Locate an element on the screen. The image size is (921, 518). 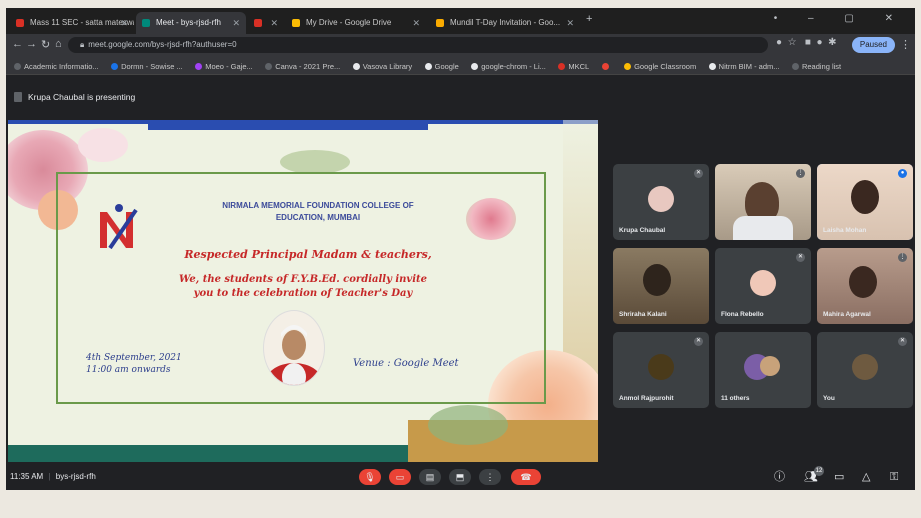
participant-tile-active-speaker: ● Laisha Mohan is located at coordinates (865, 202).